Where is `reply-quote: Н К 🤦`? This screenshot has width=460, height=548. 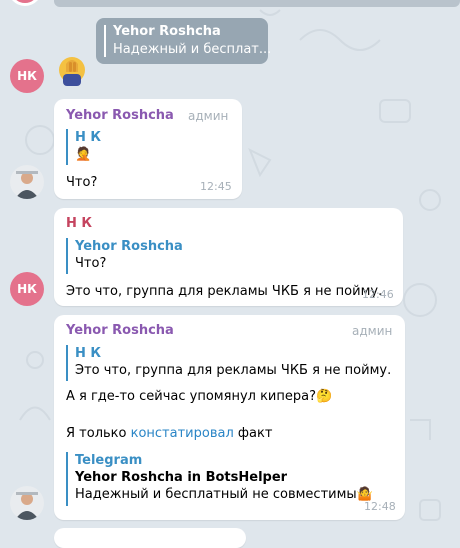
reply-quote: Н К 🤦 is located at coordinates (83, 147).